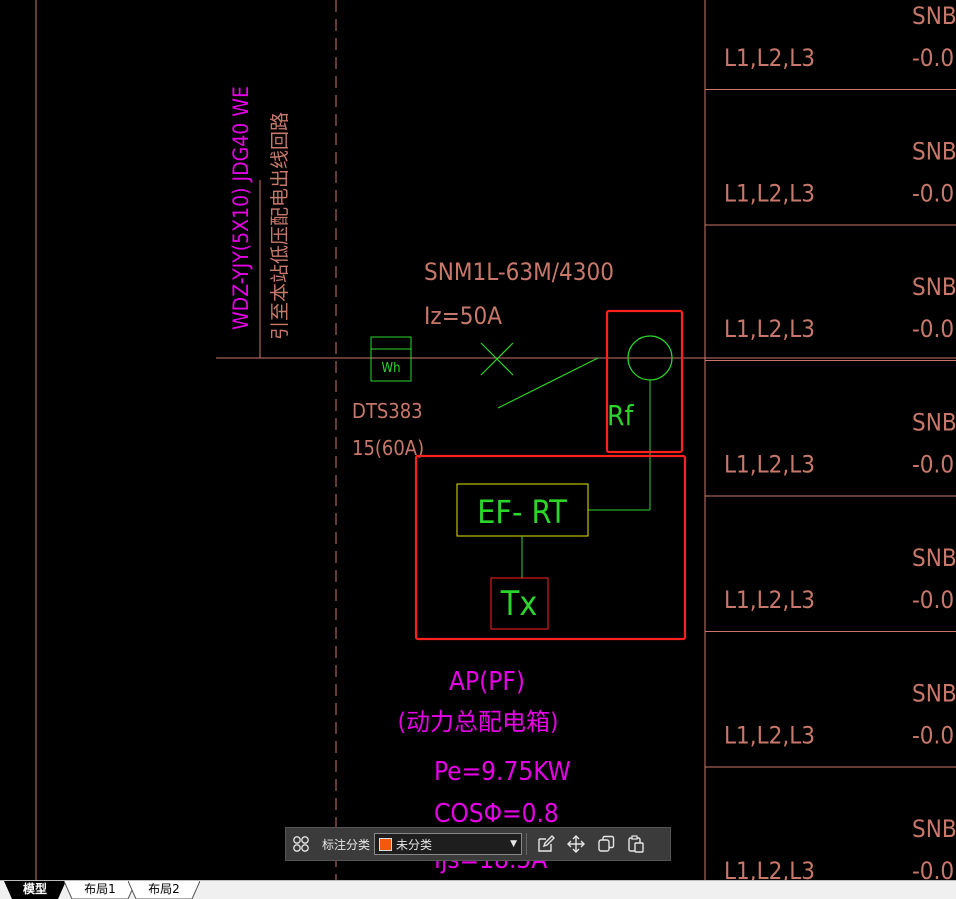  I want to click on meter-rating-text: 15(60A), so click(388, 448).